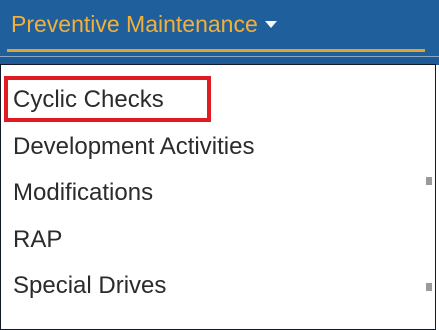 Image resolution: width=439 pixels, height=330 pixels. Describe the element at coordinates (211, 147) in the screenshot. I see `menu-item-development-activities: Development Activities` at that location.